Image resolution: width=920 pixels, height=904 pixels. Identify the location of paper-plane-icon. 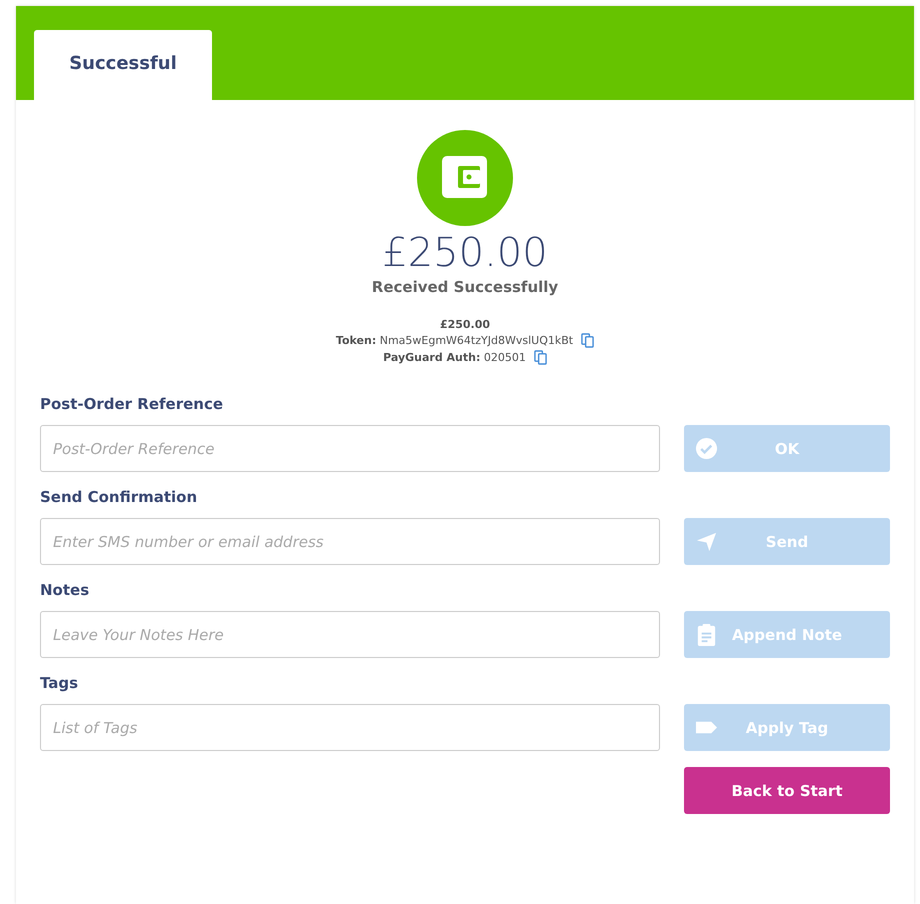
(706, 541).